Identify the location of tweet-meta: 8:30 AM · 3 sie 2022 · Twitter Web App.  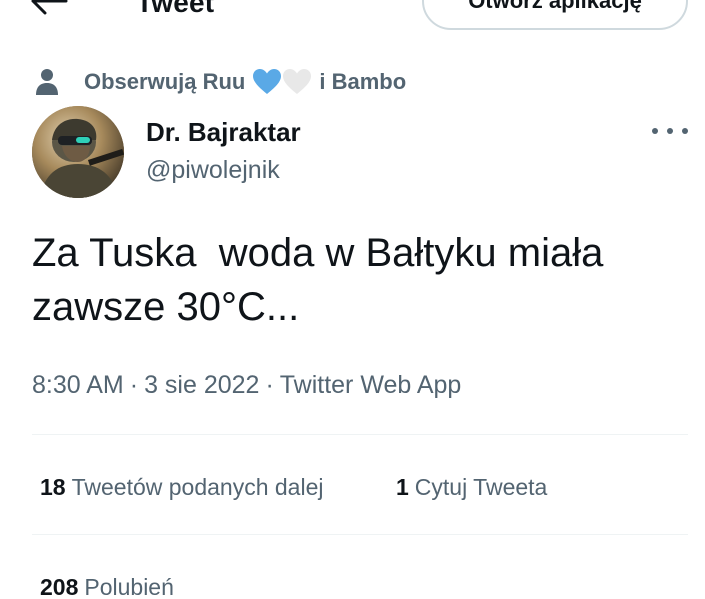
(246, 385).